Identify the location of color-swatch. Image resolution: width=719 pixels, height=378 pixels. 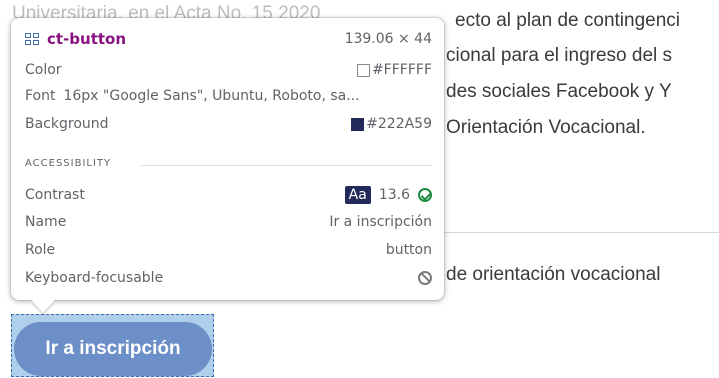
(363, 70).